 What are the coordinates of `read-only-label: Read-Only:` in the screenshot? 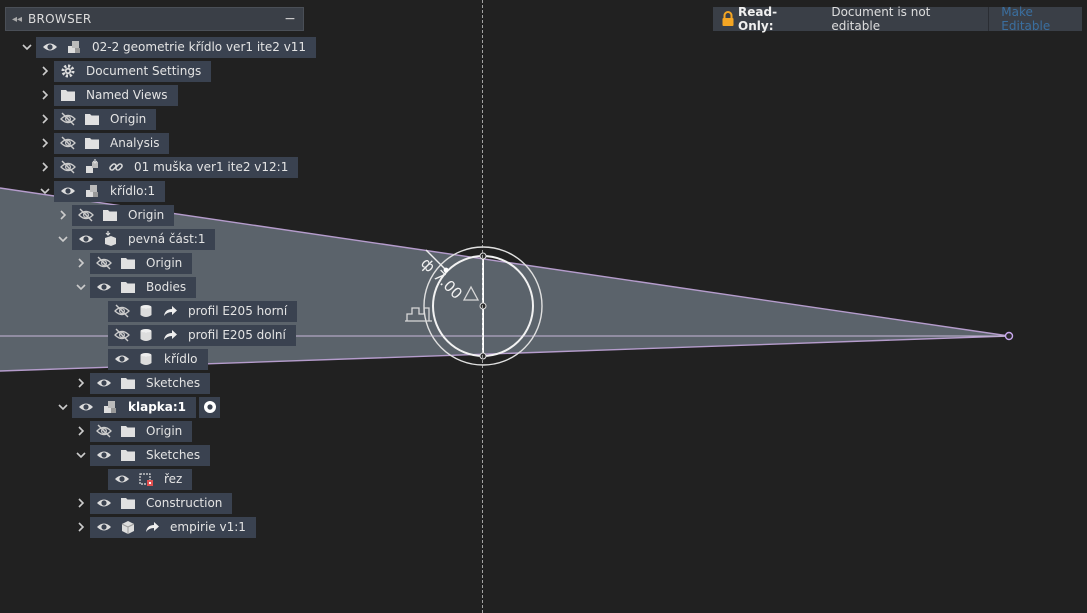 It's located at (758, 19).